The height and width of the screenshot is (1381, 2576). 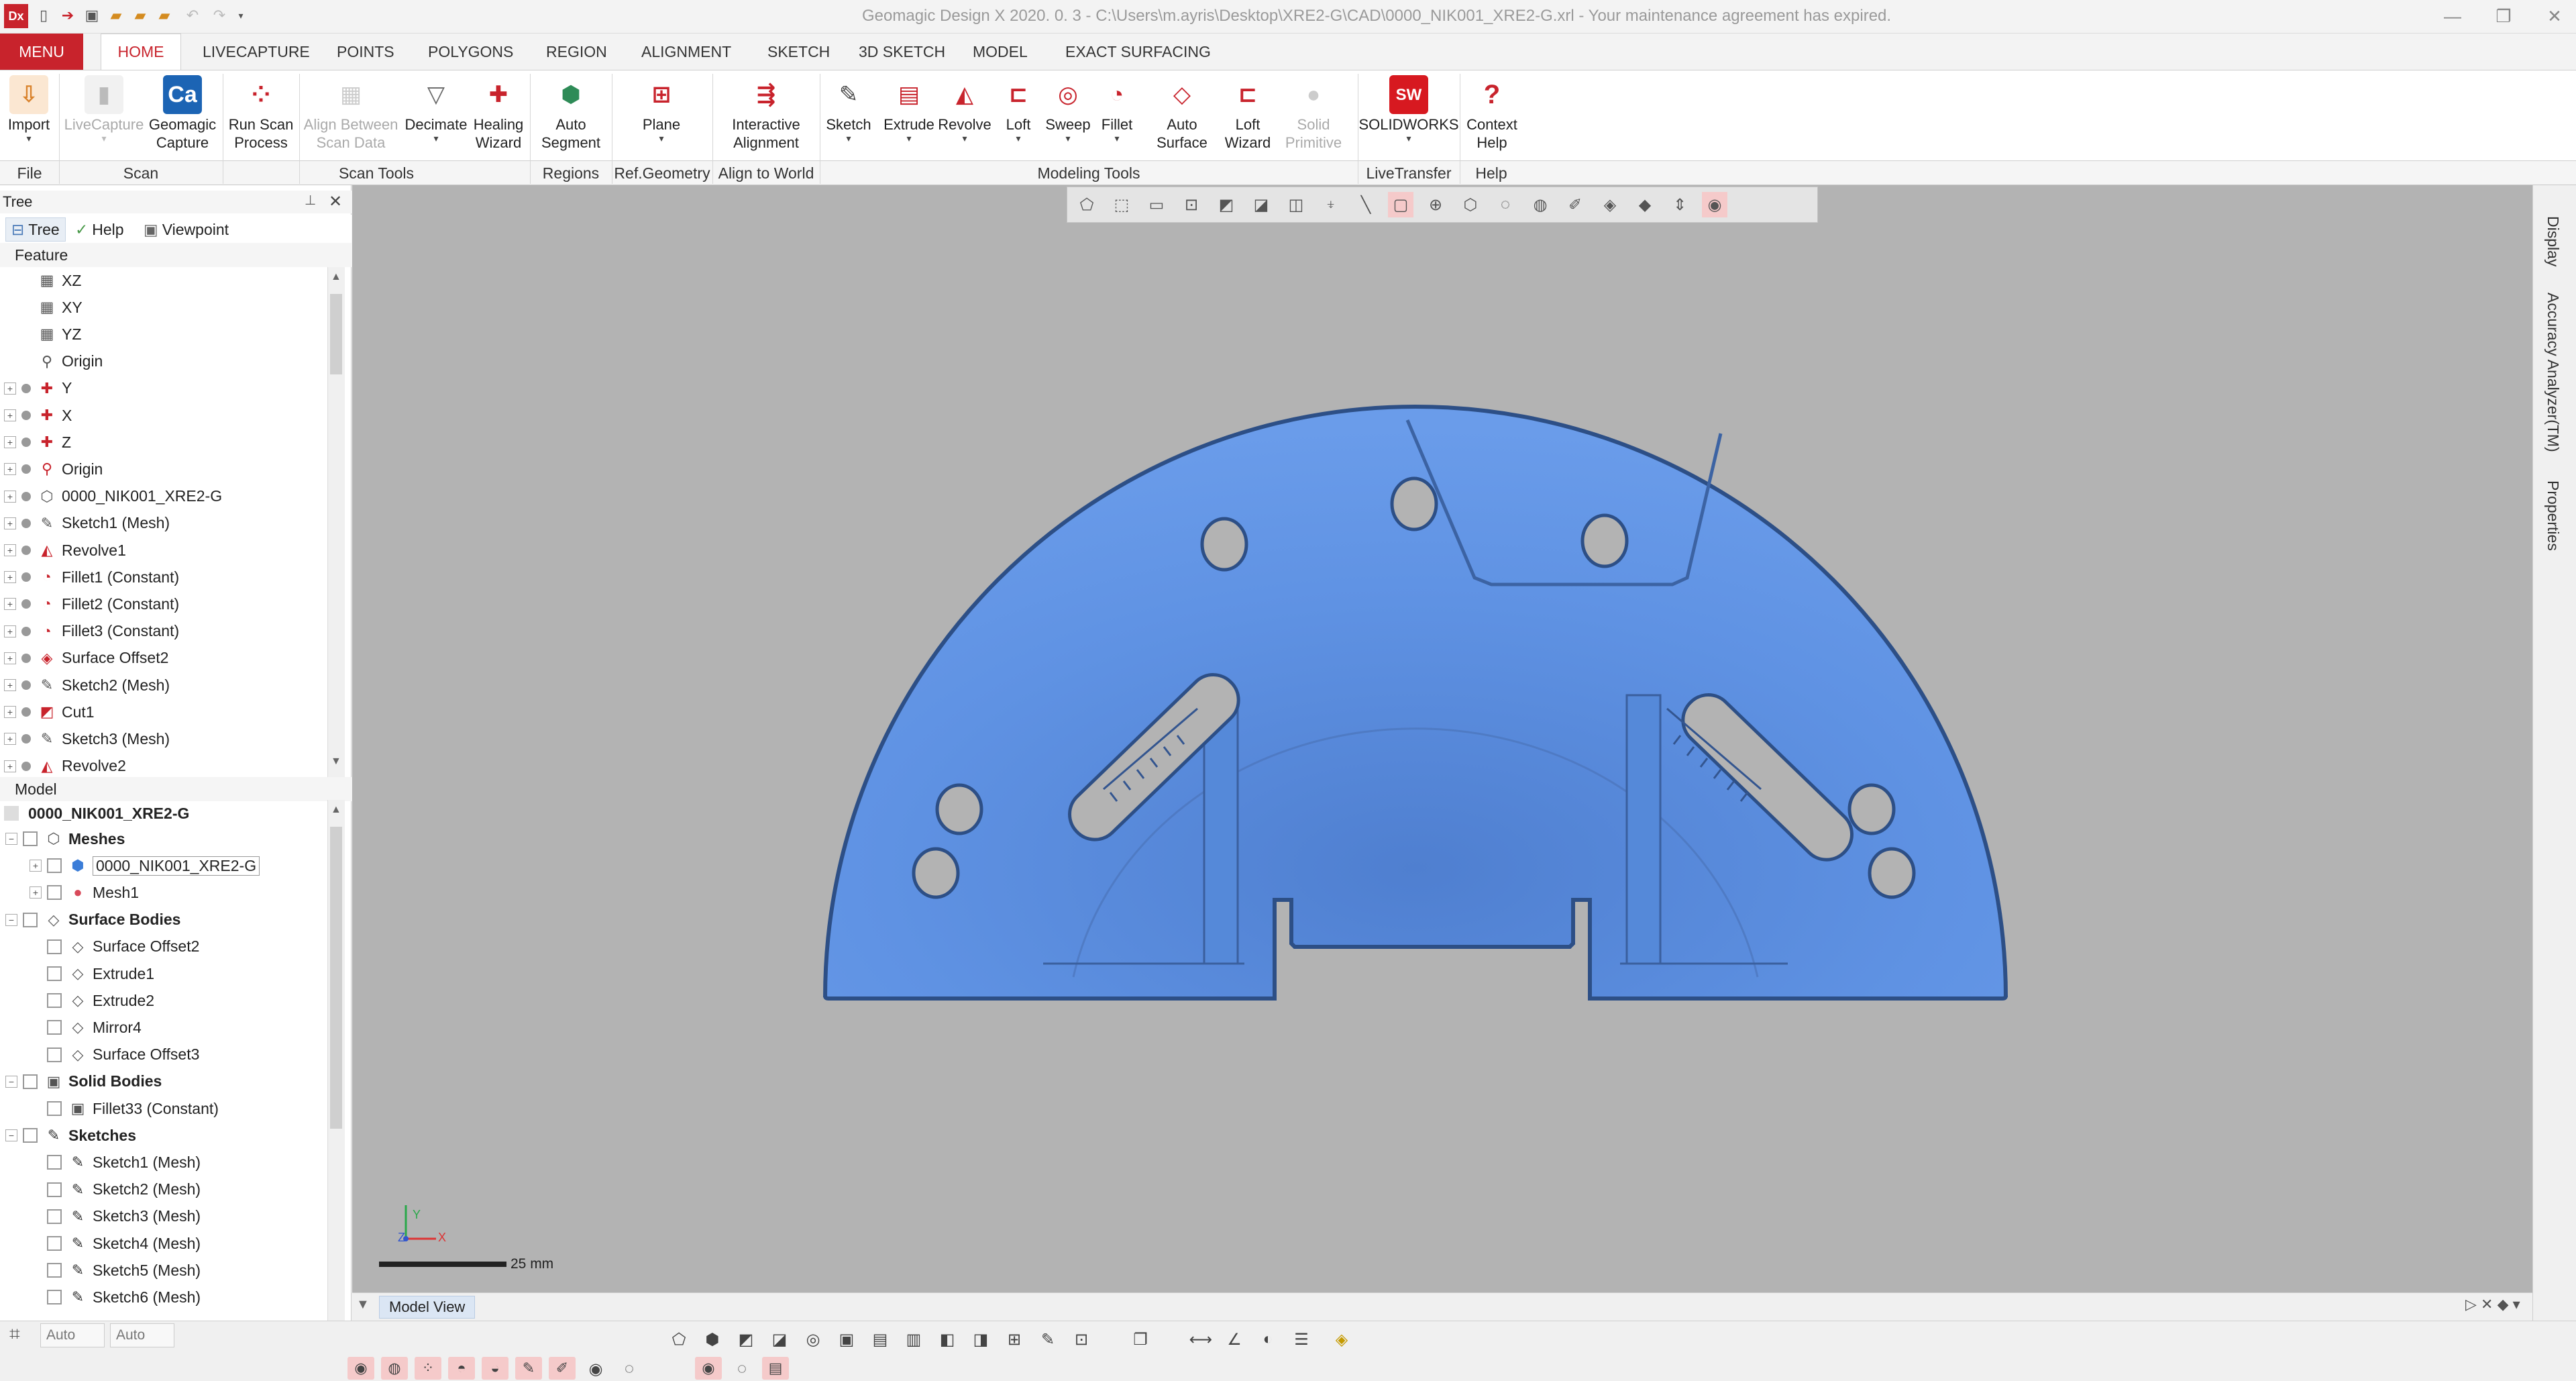 What do you see at coordinates (1226, 205) in the screenshot?
I see `section-view-icon: ◩` at bounding box center [1226, 205].